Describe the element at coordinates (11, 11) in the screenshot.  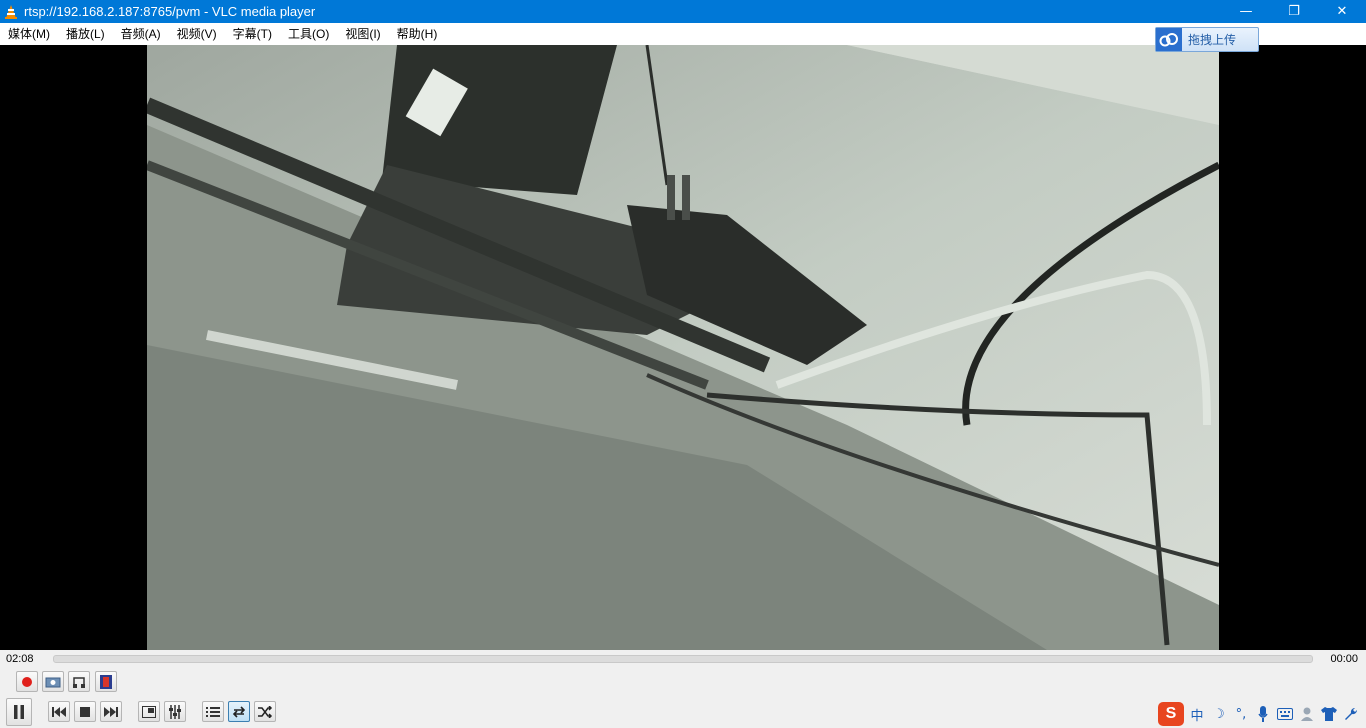
I see `vlc-cone-icon` at that location.